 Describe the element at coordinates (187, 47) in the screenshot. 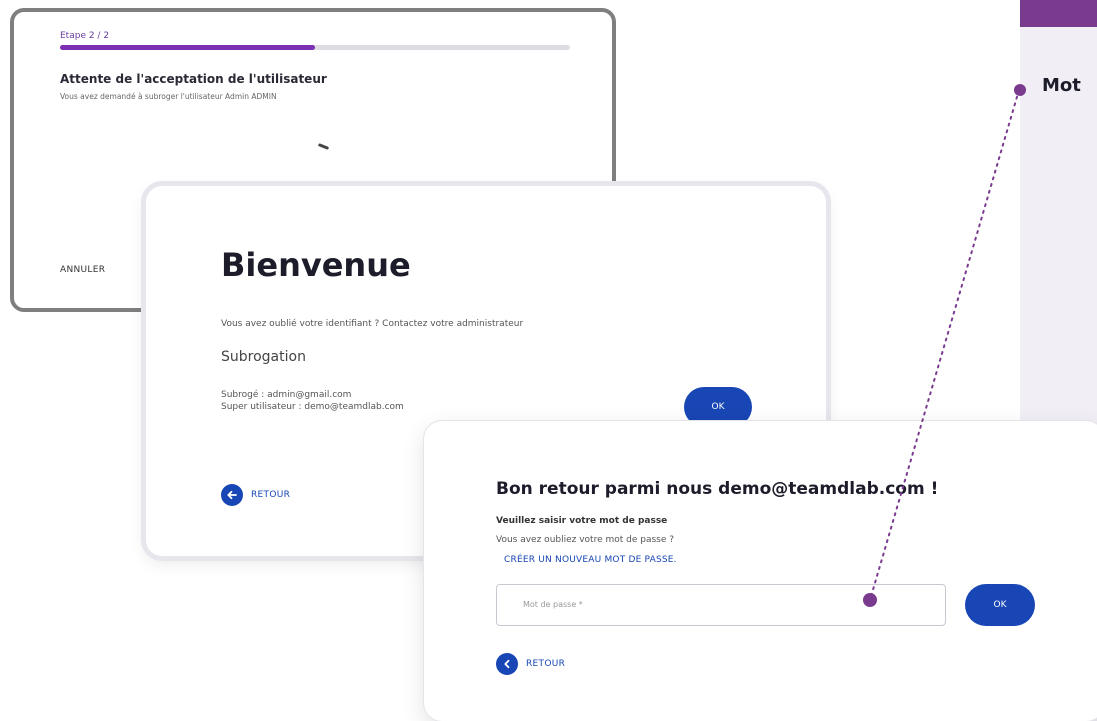

I see `progress-bar-fill` at that location.